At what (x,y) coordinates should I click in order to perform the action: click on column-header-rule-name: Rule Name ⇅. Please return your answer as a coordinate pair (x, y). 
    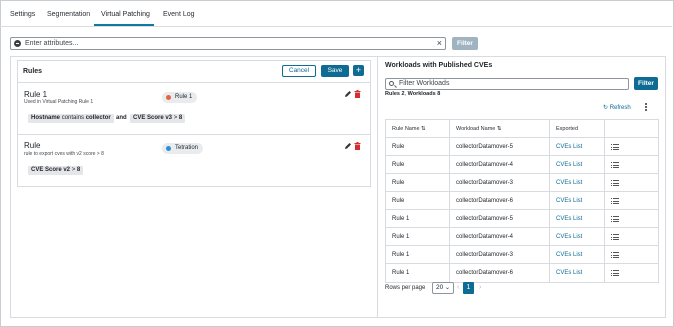
    Looking at the image, I should click on (409, 128).